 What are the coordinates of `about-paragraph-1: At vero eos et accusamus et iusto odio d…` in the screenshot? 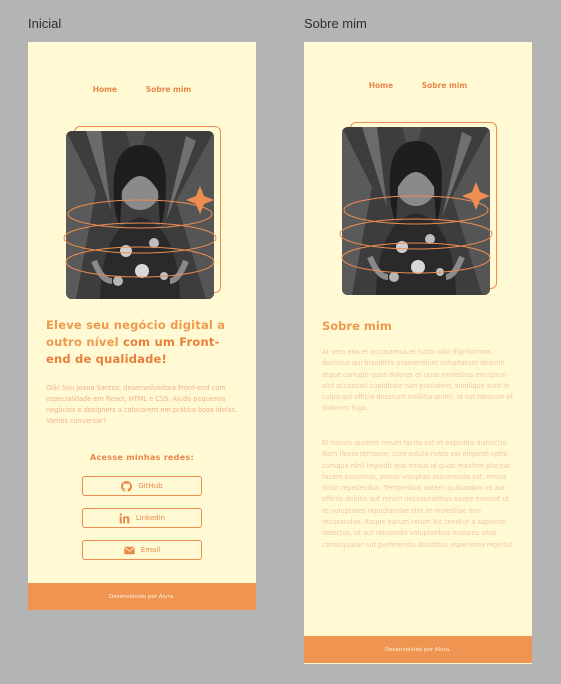 It's located at (418, 380).